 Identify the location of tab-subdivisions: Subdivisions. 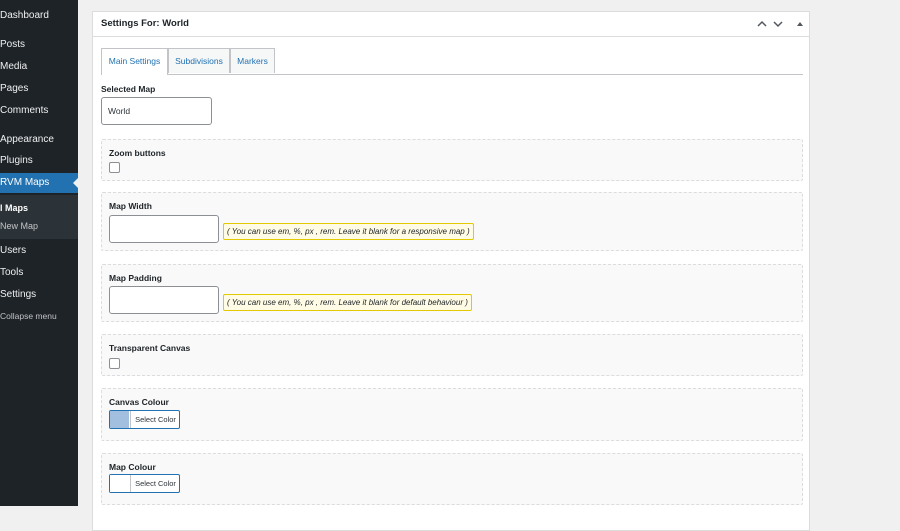
(199, 60).